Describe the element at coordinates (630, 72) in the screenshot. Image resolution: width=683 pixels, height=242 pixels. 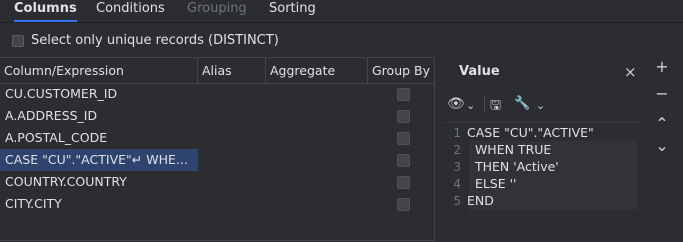
I see `close-icon: ×` at that location.